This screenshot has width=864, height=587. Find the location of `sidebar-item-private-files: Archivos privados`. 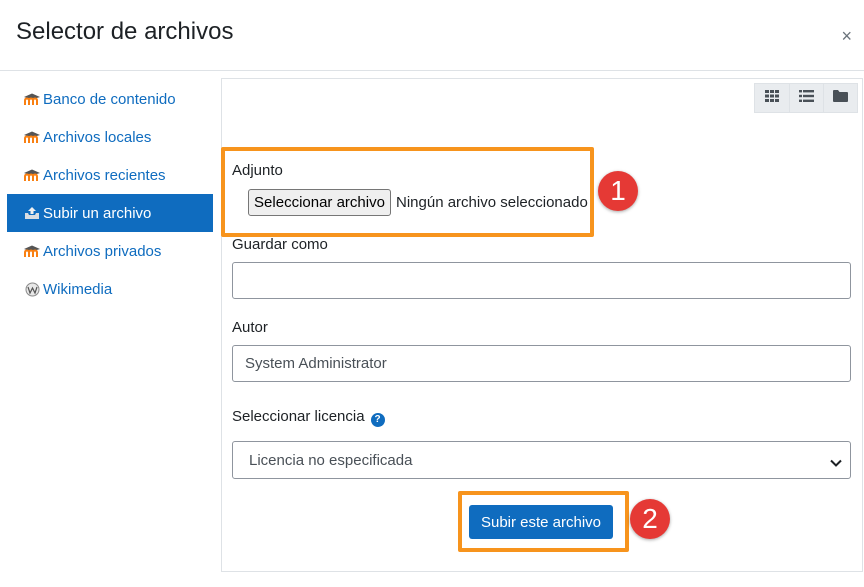

sidebar-item-private-files: Archivos privados is located at coordinates (110, 251).